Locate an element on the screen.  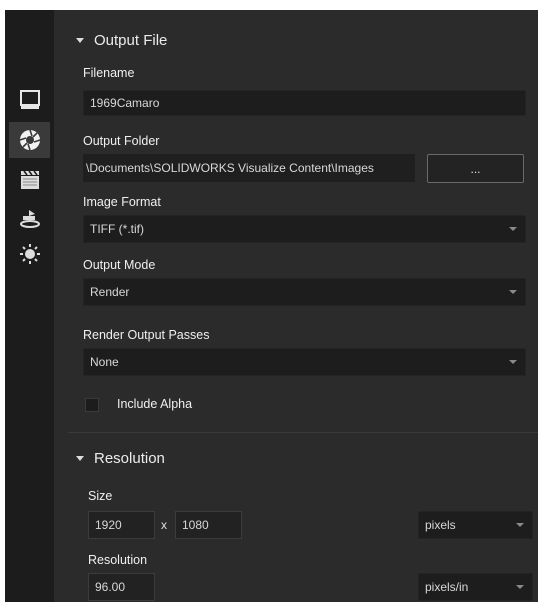
output-mode-value: Render is located at coordinates (110, 292).